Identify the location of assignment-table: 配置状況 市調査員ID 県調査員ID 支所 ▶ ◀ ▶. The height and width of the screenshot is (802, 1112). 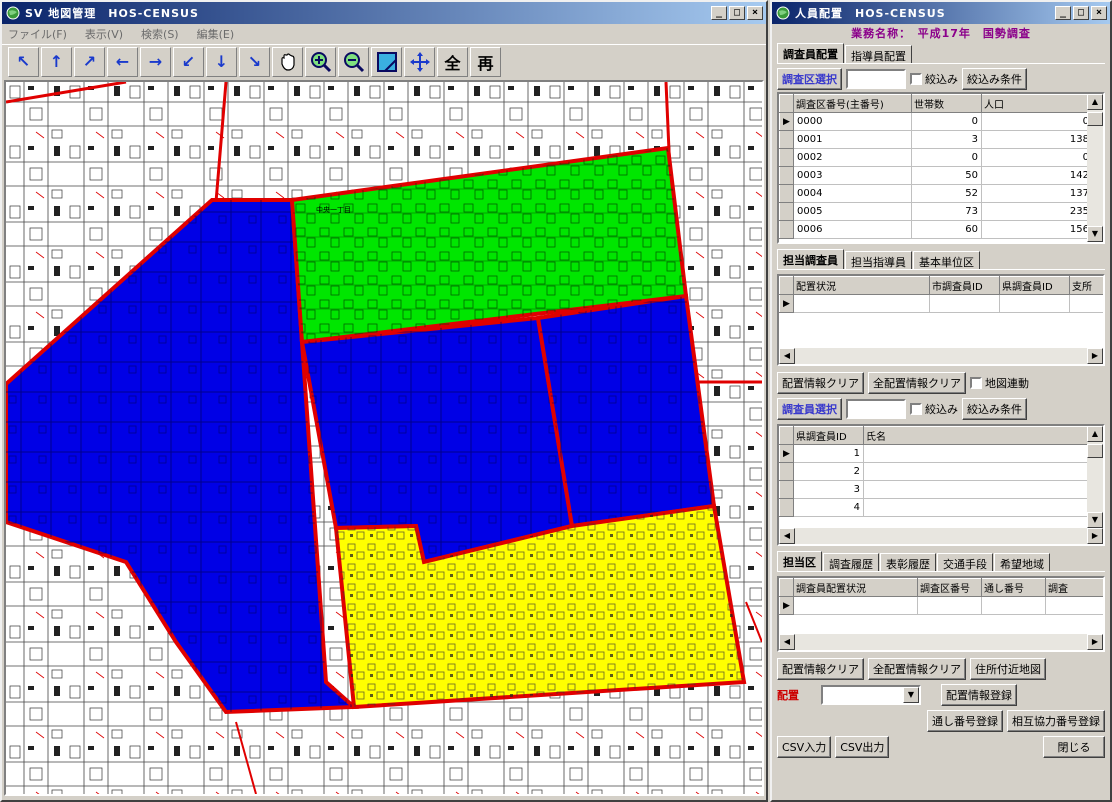
(941, 320).